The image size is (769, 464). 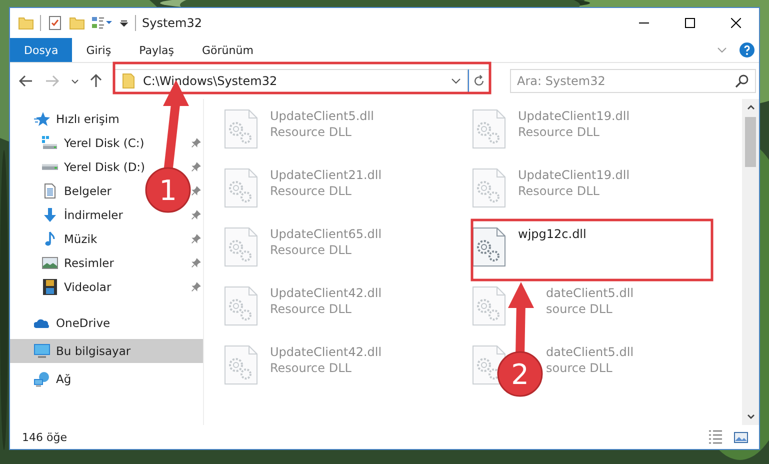 What do you see at coordinates (41, 50) in the screenshot?
I see `ribbon-tab: Dosya` at bounding box center [41, 50].